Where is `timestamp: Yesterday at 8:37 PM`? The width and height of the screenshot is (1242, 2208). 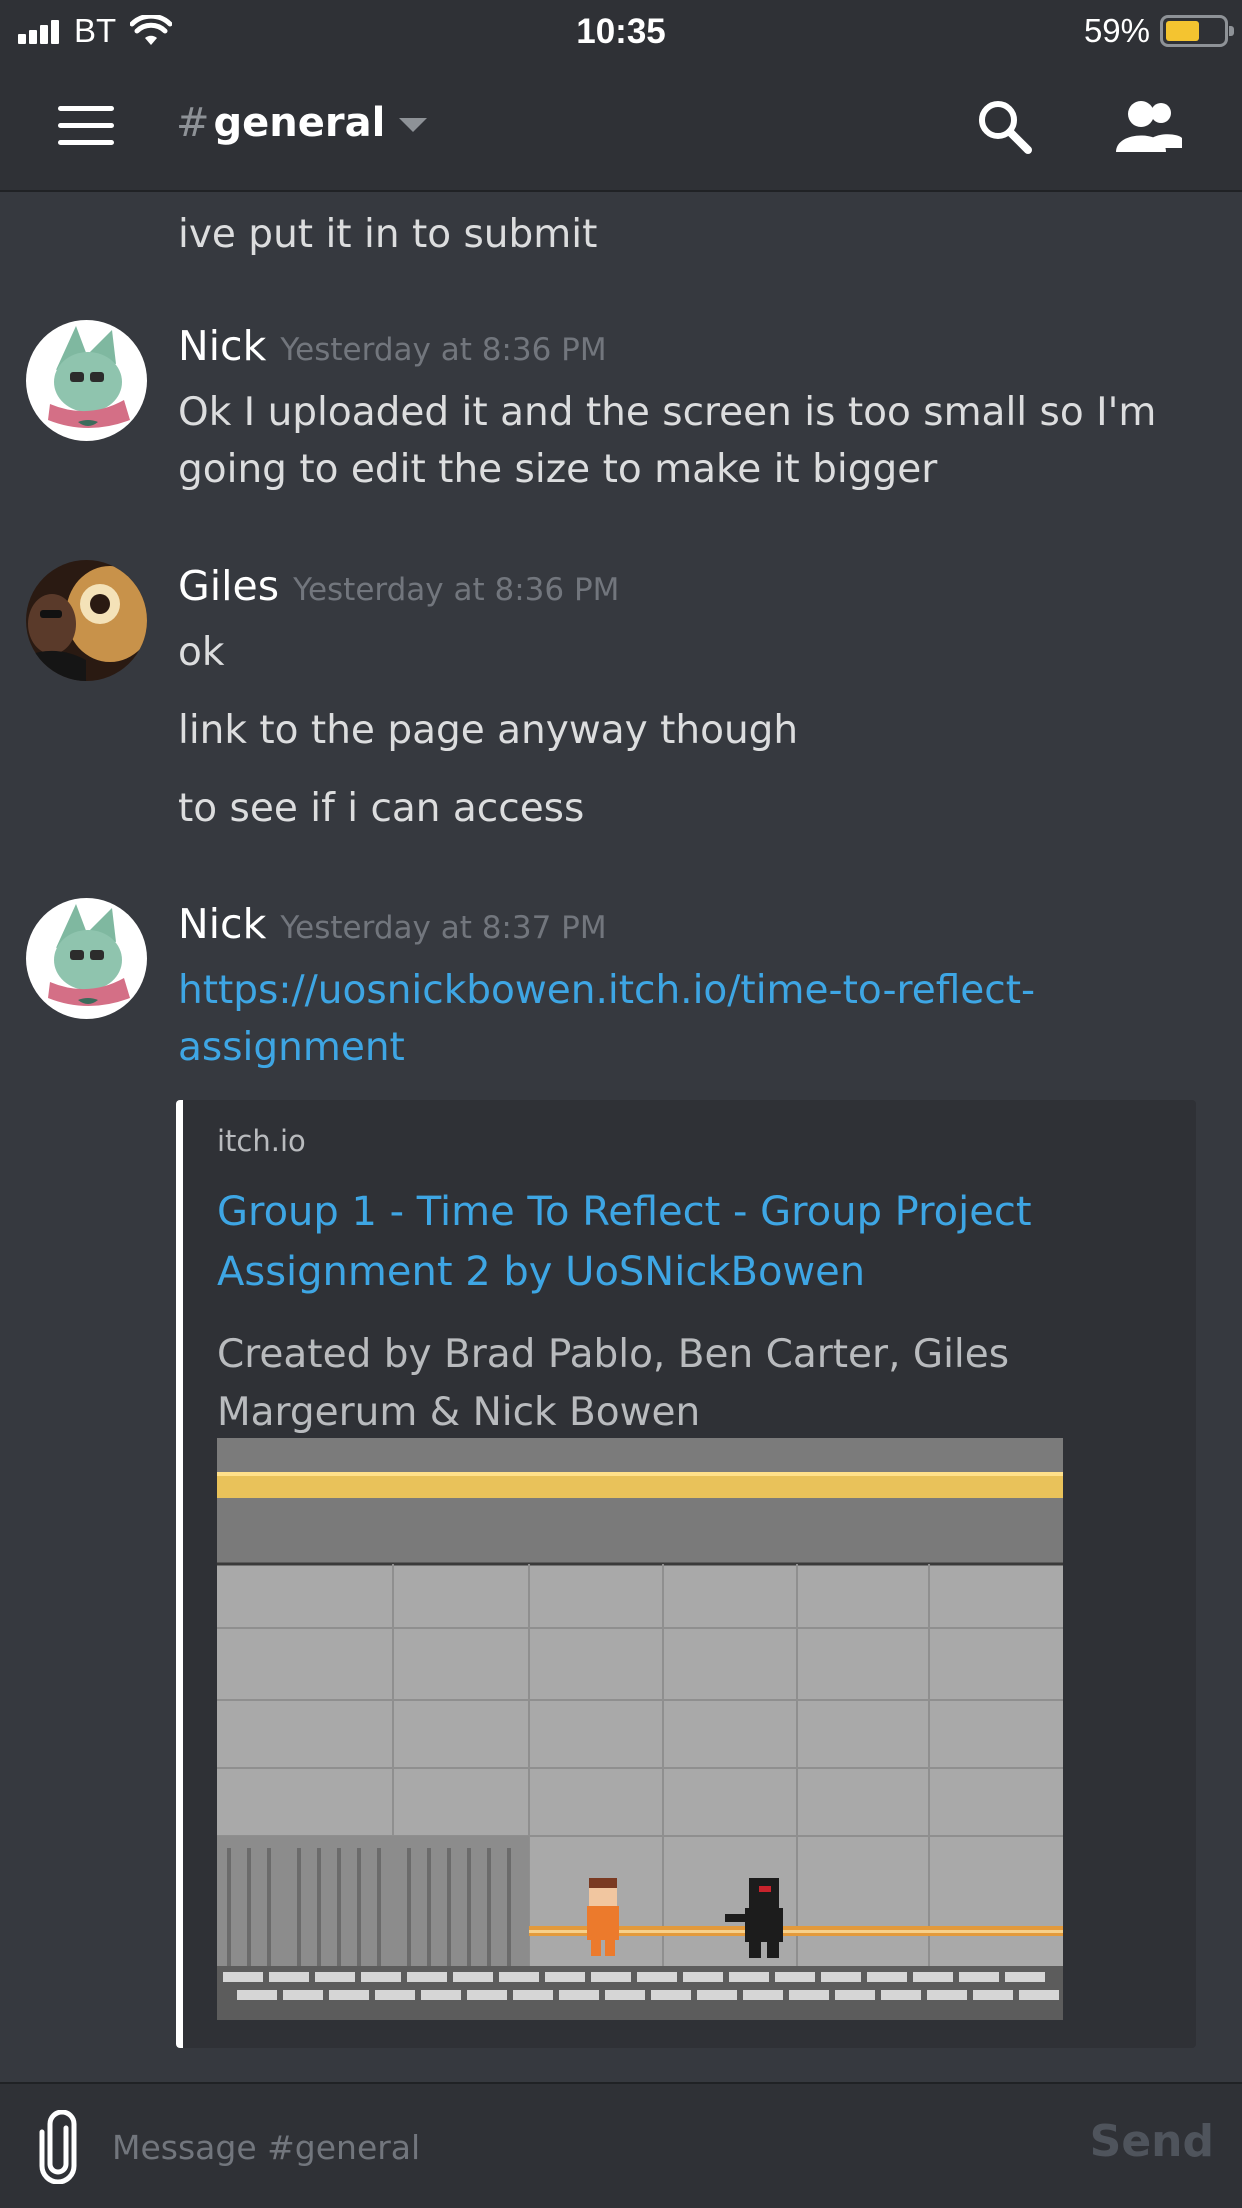 timestamp: Yesterday at 8:37 PM is located at coordinates (443, 928).